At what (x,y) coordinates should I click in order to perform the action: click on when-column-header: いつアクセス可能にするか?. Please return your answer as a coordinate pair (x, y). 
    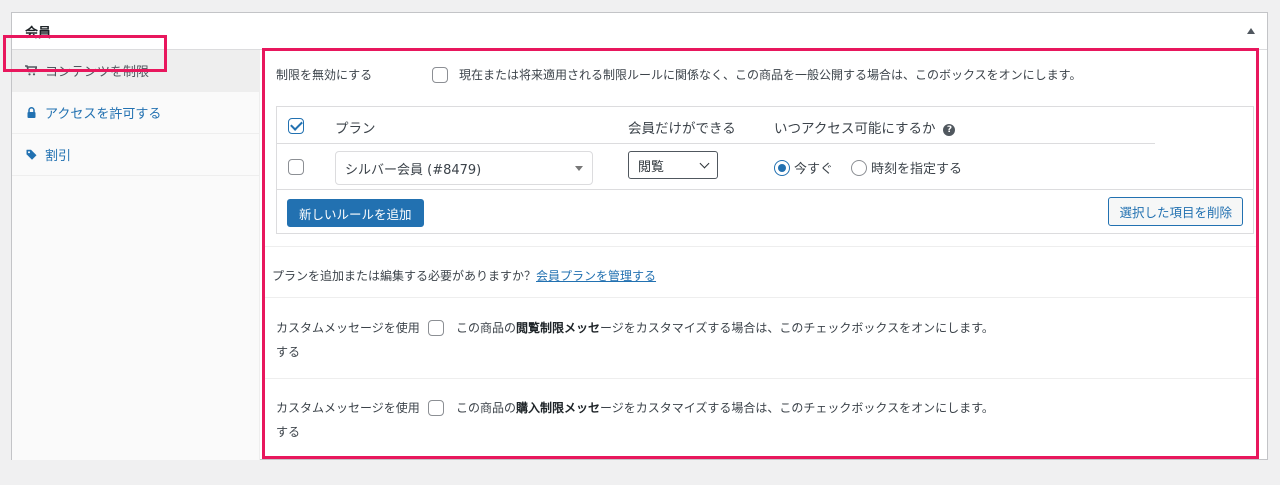
    Looking at the image, I should click on (865, 127).